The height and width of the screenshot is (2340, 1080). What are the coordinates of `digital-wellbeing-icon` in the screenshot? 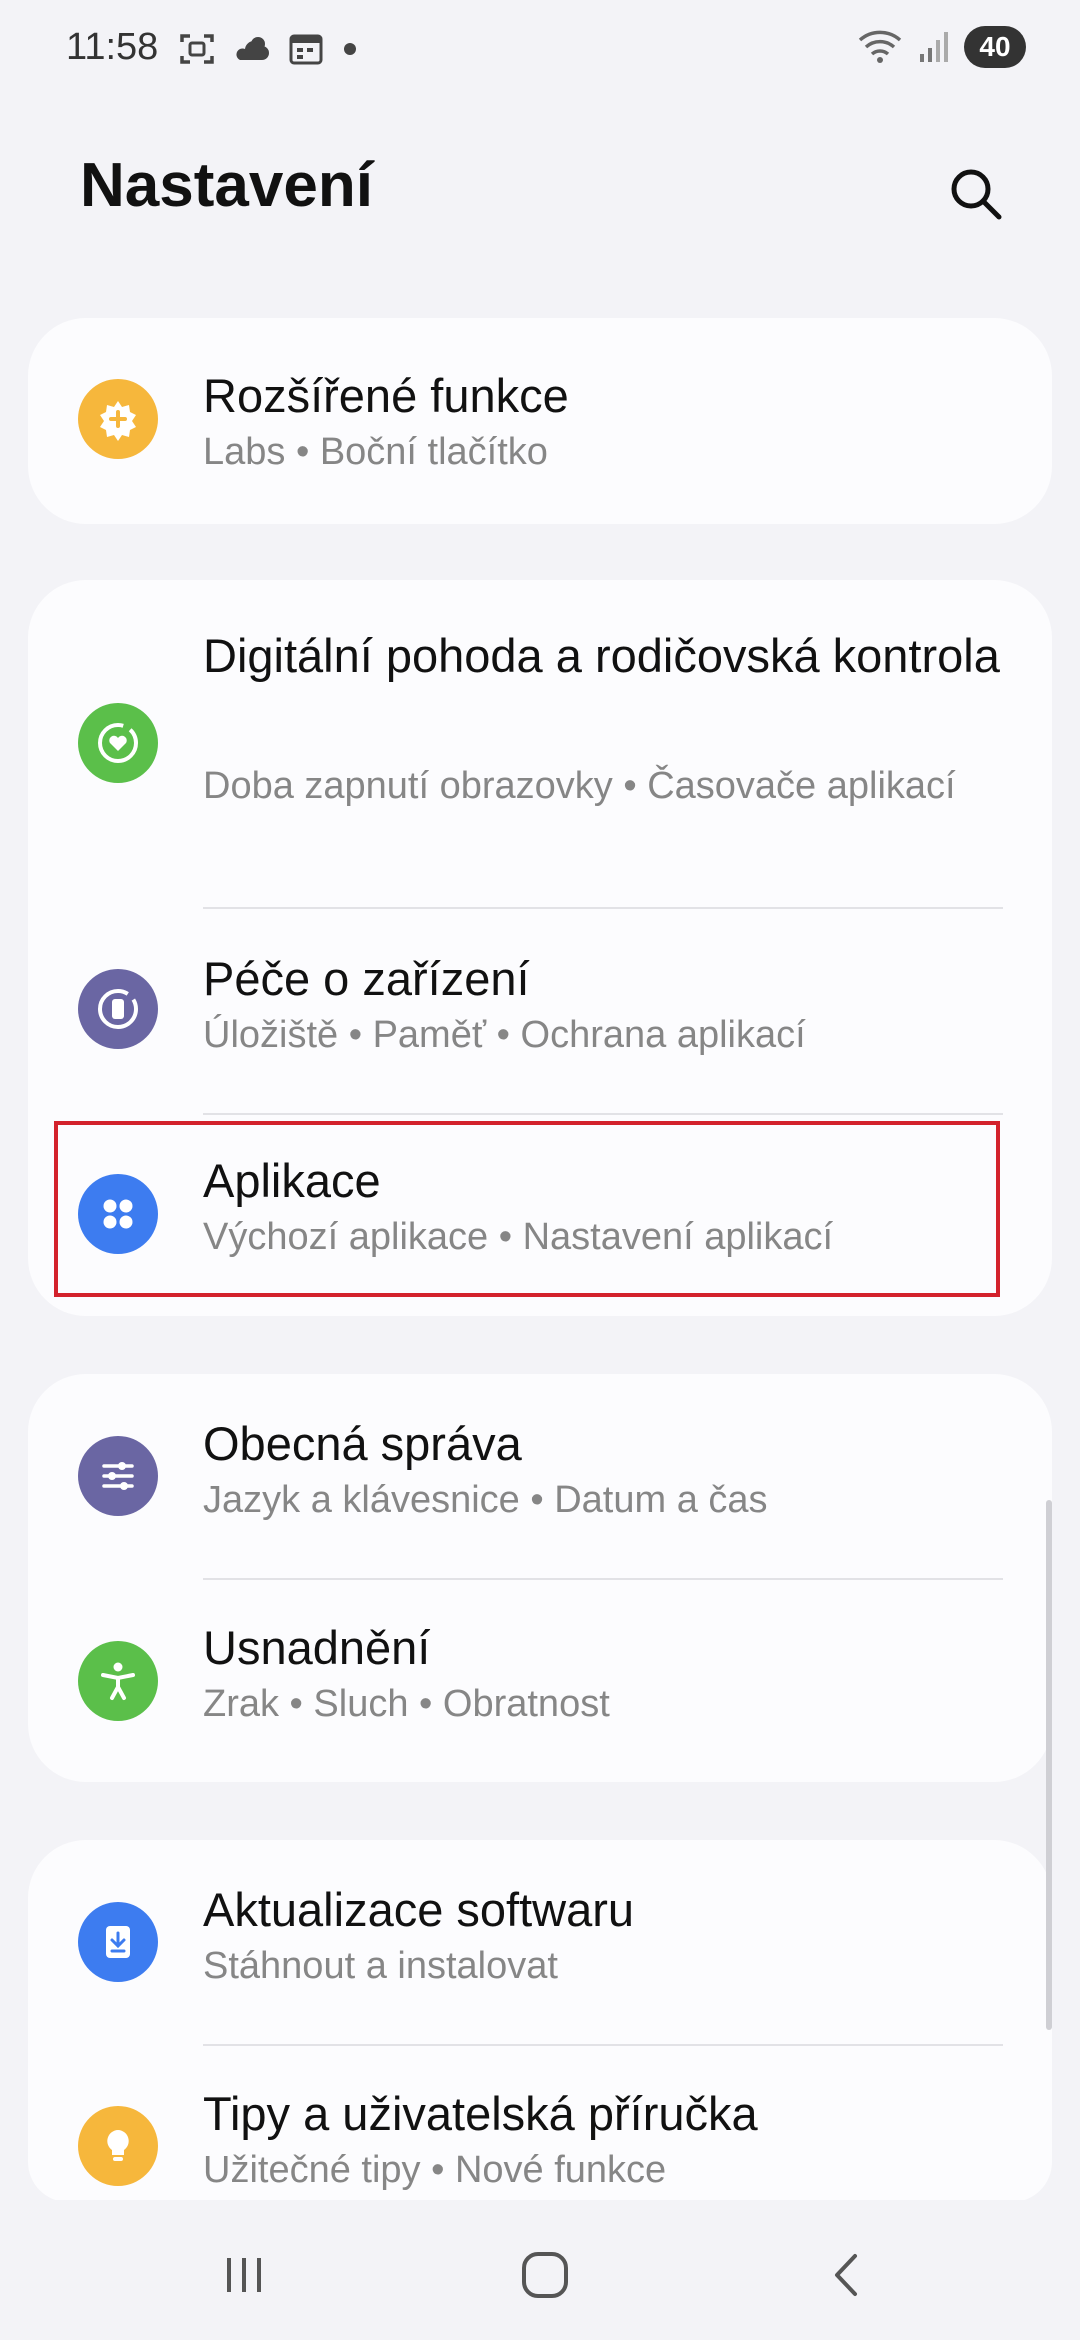 It's located at (118, 743).